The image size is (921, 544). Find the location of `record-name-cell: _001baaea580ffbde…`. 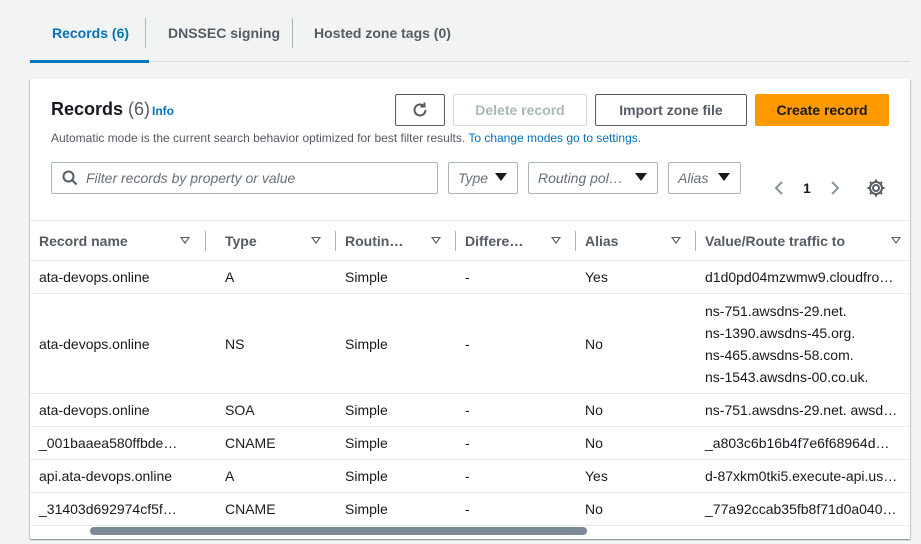

record-name-cell: _001baaea580ffbde… is located at coordinates (123, 443).